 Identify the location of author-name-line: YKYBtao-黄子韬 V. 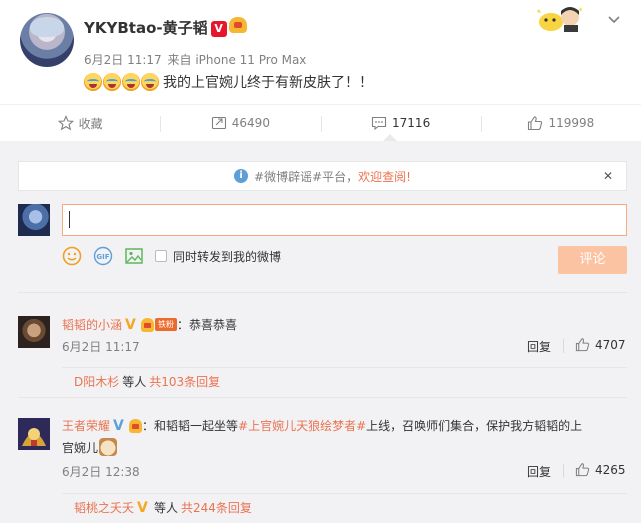
(165, 27).